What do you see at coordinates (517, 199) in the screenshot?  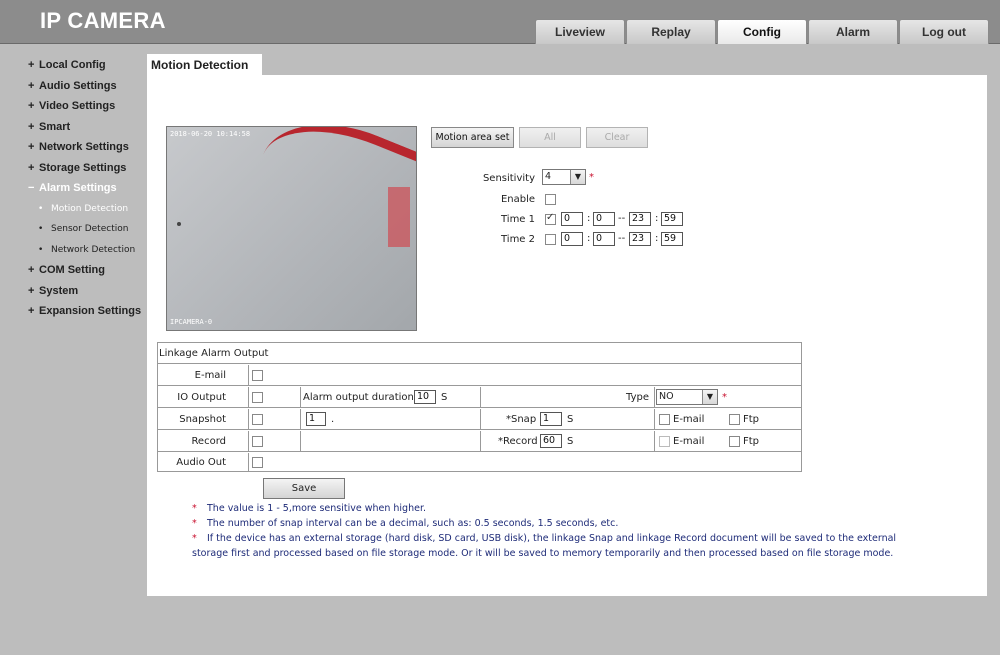 I see `enable-label: Enable` at bounding box center [517, 199].